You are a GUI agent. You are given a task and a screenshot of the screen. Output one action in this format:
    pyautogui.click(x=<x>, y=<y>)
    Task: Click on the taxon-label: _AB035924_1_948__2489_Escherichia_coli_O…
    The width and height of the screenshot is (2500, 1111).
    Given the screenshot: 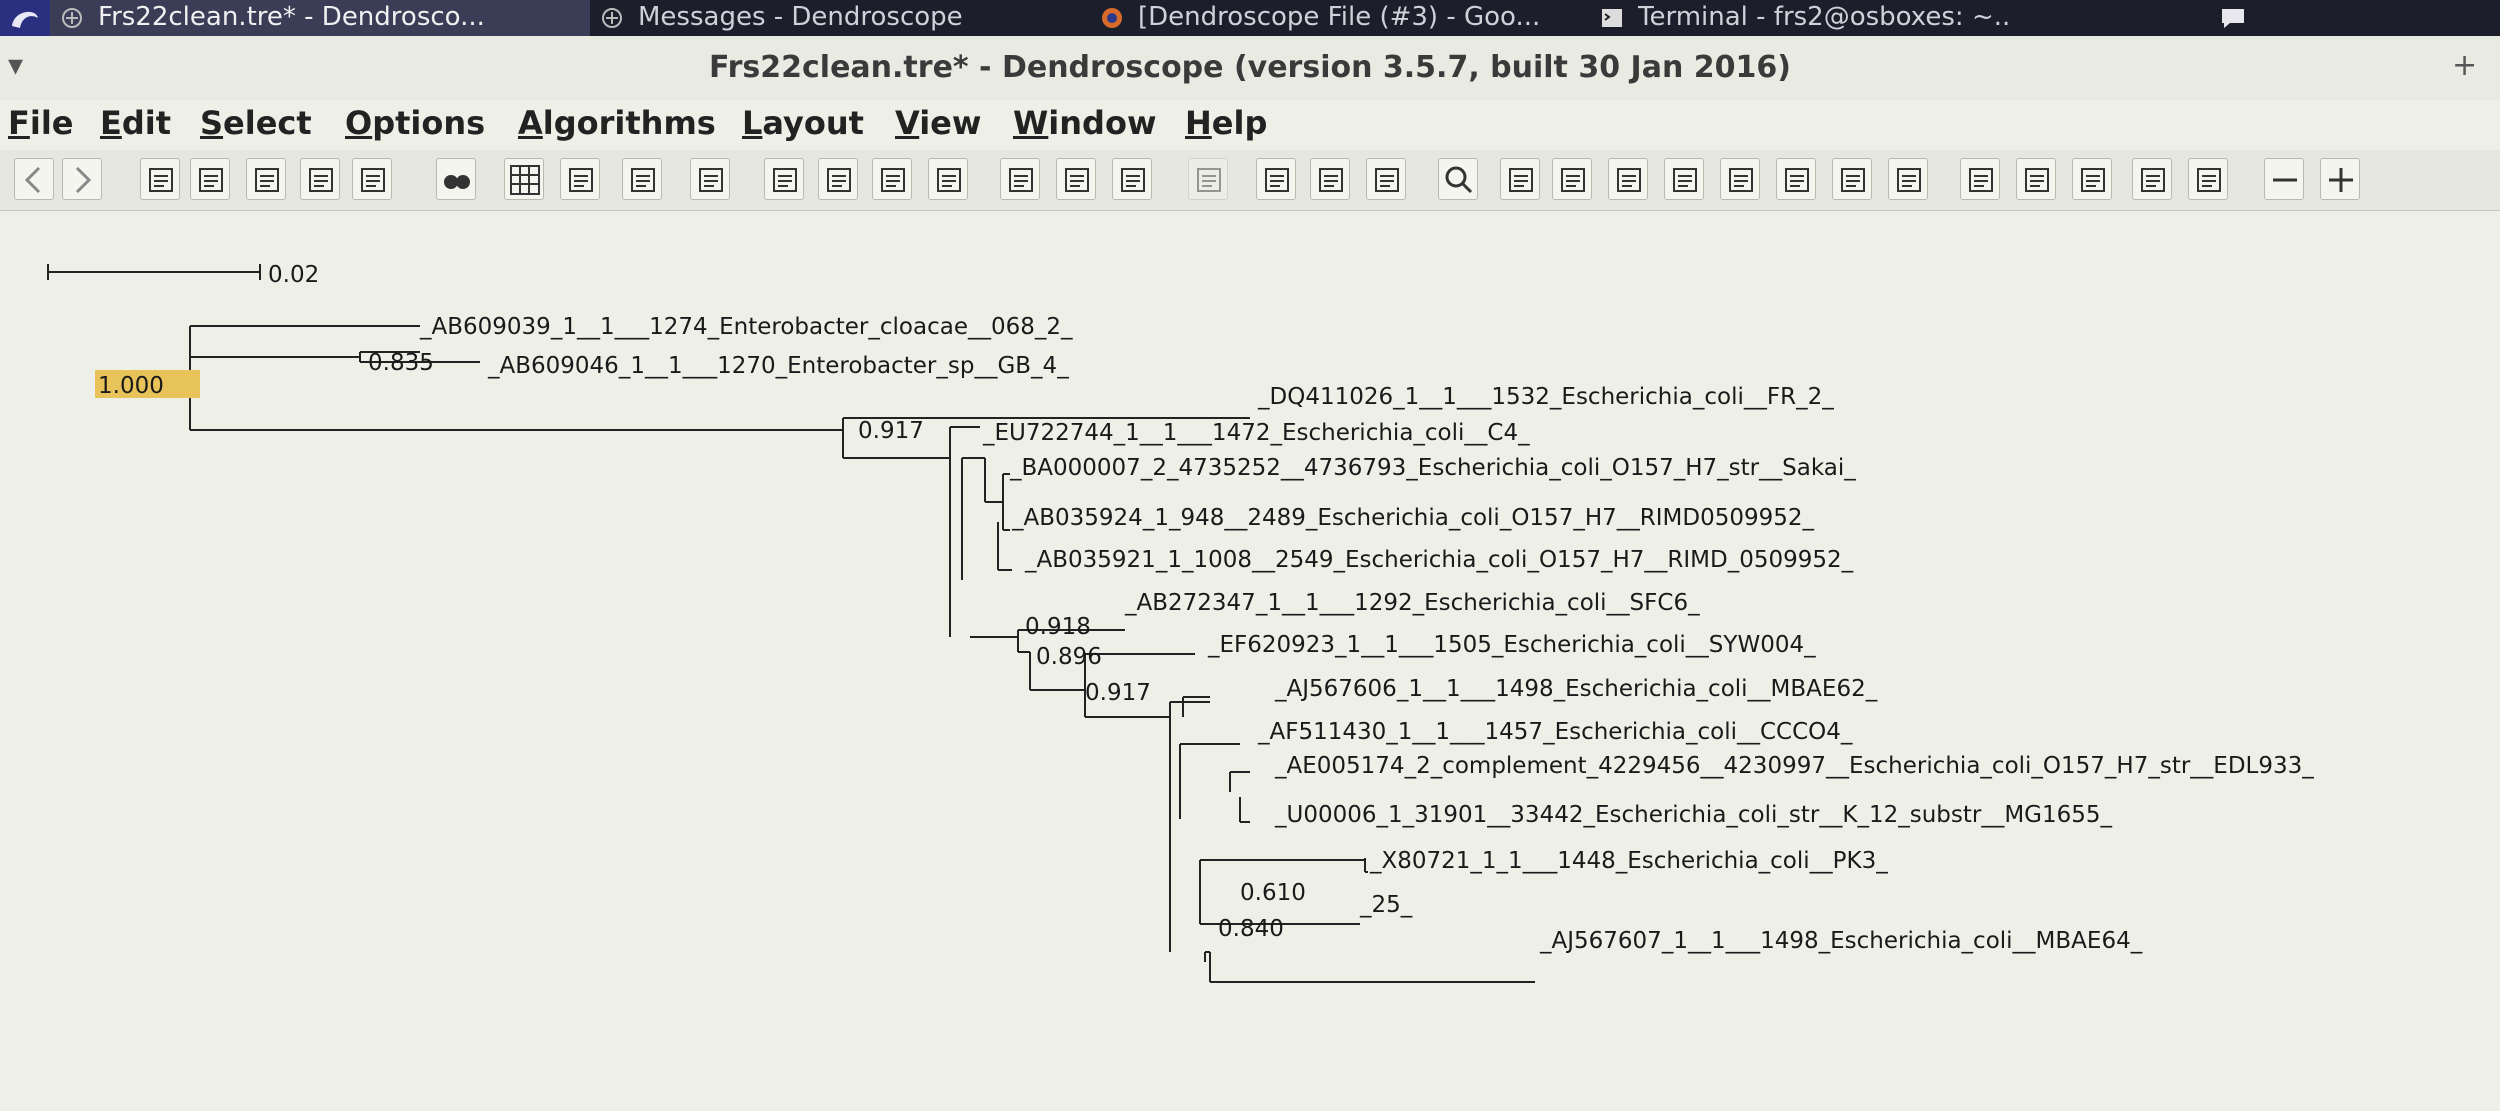 What is the action you would take?
    pyautogui.click(x=1413, y=518)
    